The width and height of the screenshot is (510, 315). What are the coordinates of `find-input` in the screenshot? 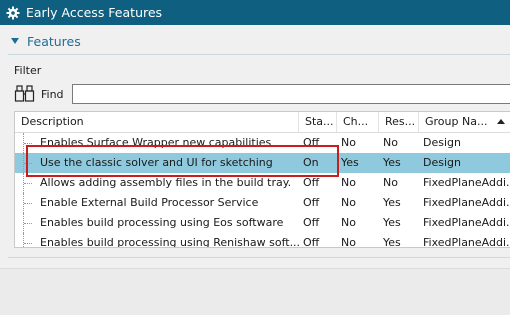 It's located at (291, 94).